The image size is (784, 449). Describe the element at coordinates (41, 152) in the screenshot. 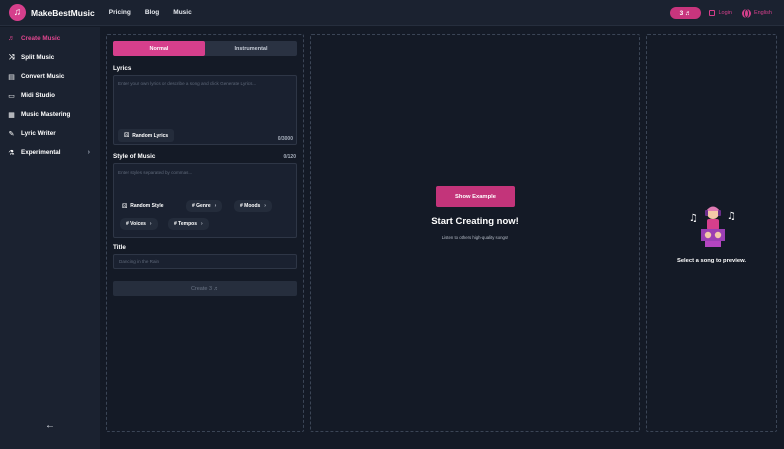

I see `sidebar-item-label: Experimental` at that location.